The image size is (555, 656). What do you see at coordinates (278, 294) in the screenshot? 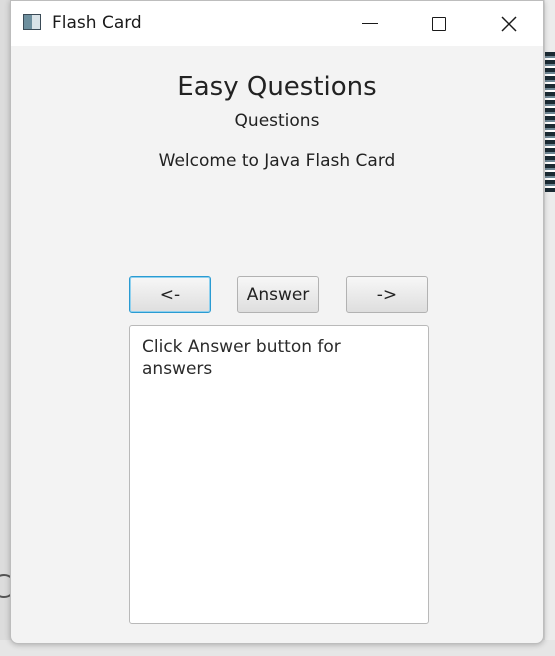
I see `answer-button: Answer` at bounding box center [278, 294].